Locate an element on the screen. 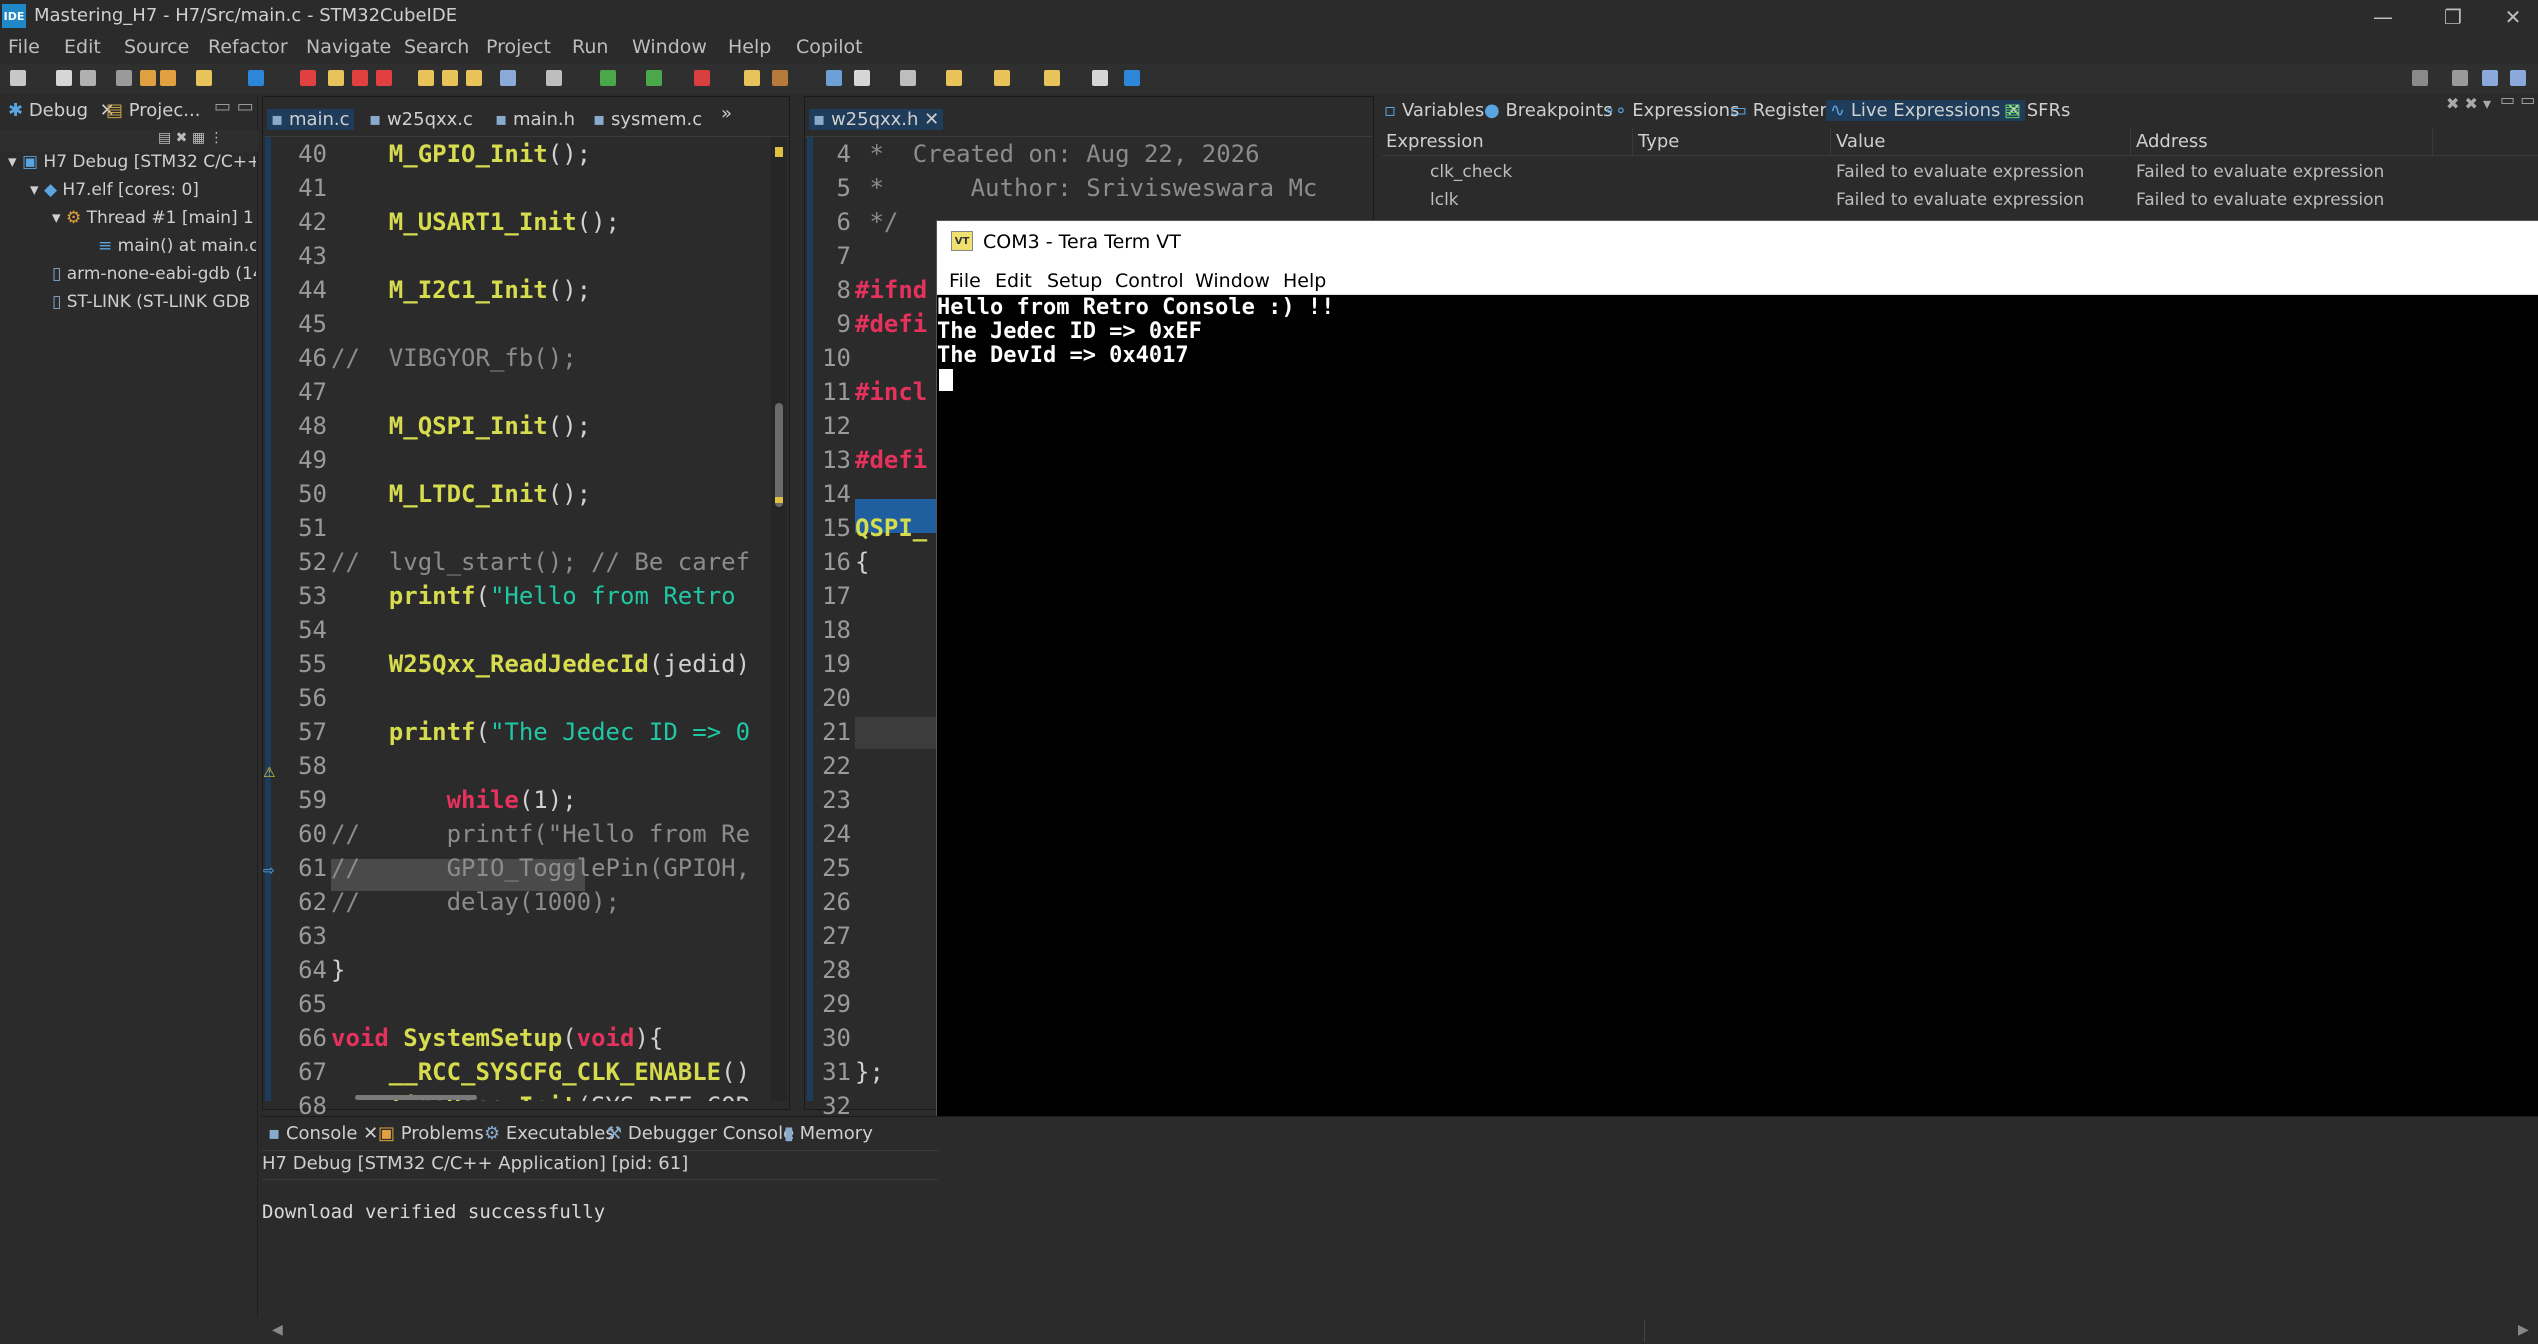  scroll-left-icon: ◀ is located at coordinates (277, 1330).